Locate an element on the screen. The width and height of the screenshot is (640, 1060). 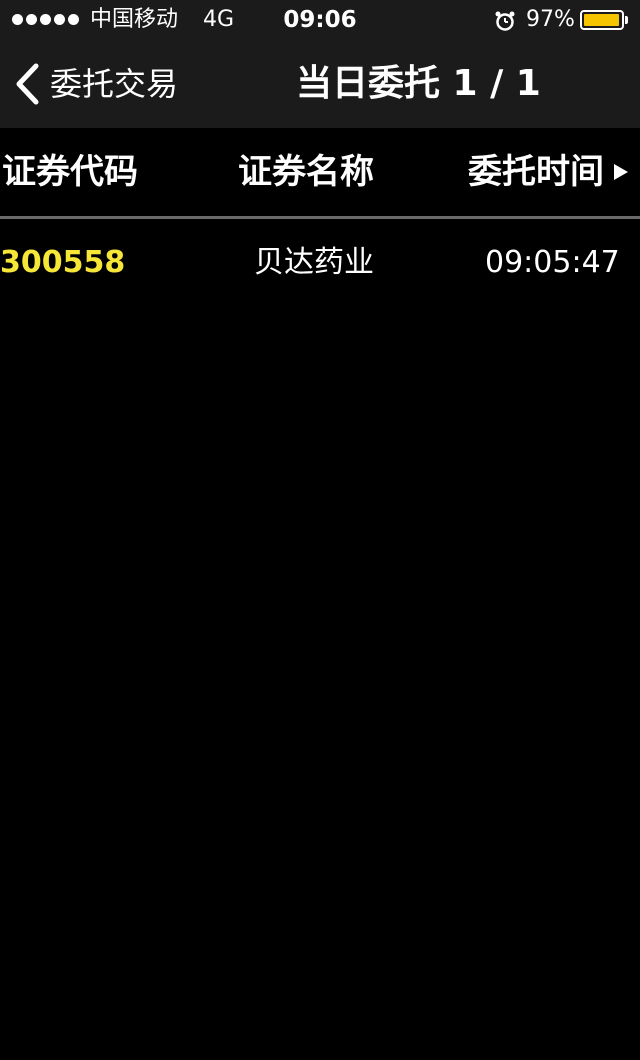
stock-name: 贝达药业 is located at coordinates (314, 262).